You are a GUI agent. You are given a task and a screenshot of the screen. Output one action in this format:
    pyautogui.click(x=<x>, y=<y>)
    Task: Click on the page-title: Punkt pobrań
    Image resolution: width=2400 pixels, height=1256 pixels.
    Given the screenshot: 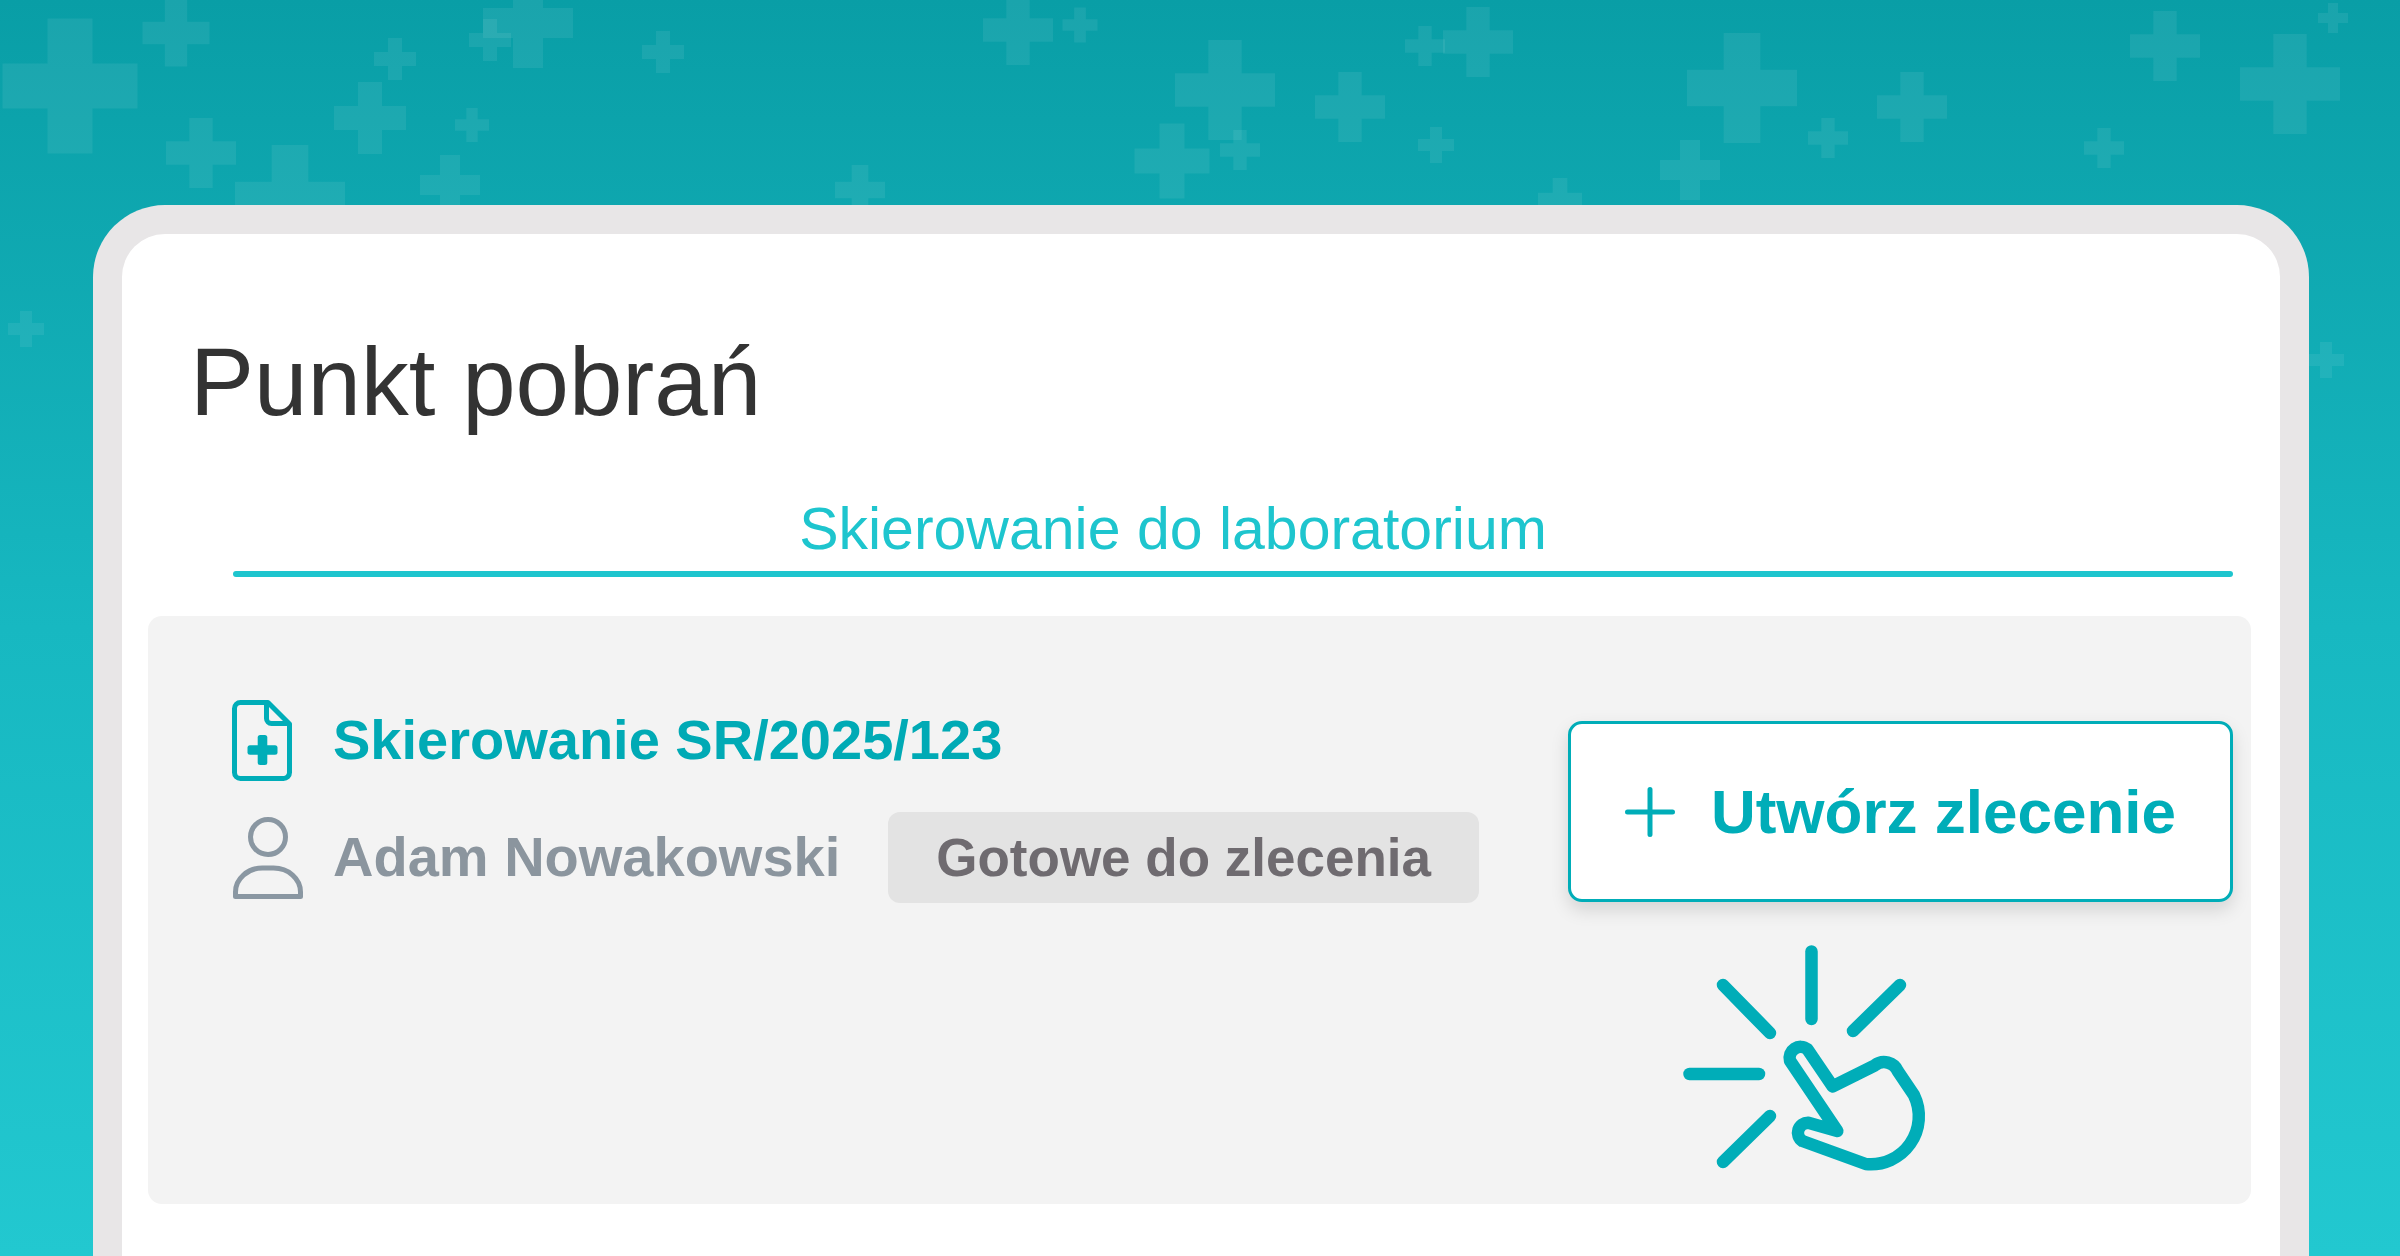 What is the action you would take?
    pyautogui.click(x=476, y=382)
    